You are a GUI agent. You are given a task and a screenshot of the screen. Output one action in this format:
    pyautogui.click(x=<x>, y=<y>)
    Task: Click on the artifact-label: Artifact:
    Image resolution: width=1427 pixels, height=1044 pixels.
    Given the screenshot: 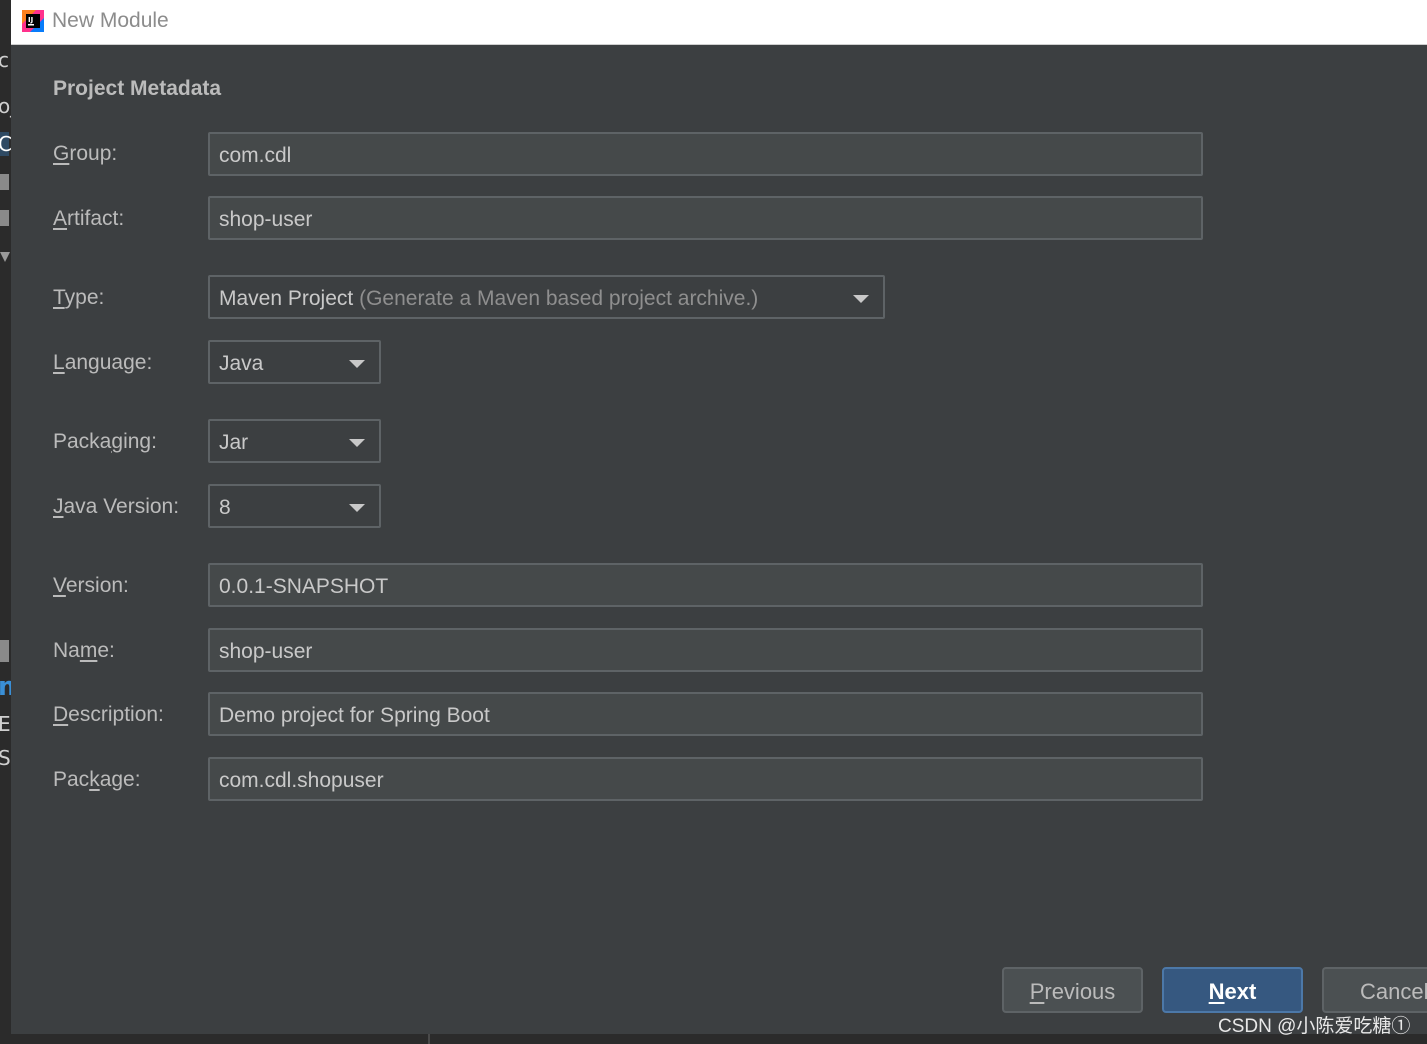 What is the action you would take?
    pyautogui.click(x=88, y=219)
    